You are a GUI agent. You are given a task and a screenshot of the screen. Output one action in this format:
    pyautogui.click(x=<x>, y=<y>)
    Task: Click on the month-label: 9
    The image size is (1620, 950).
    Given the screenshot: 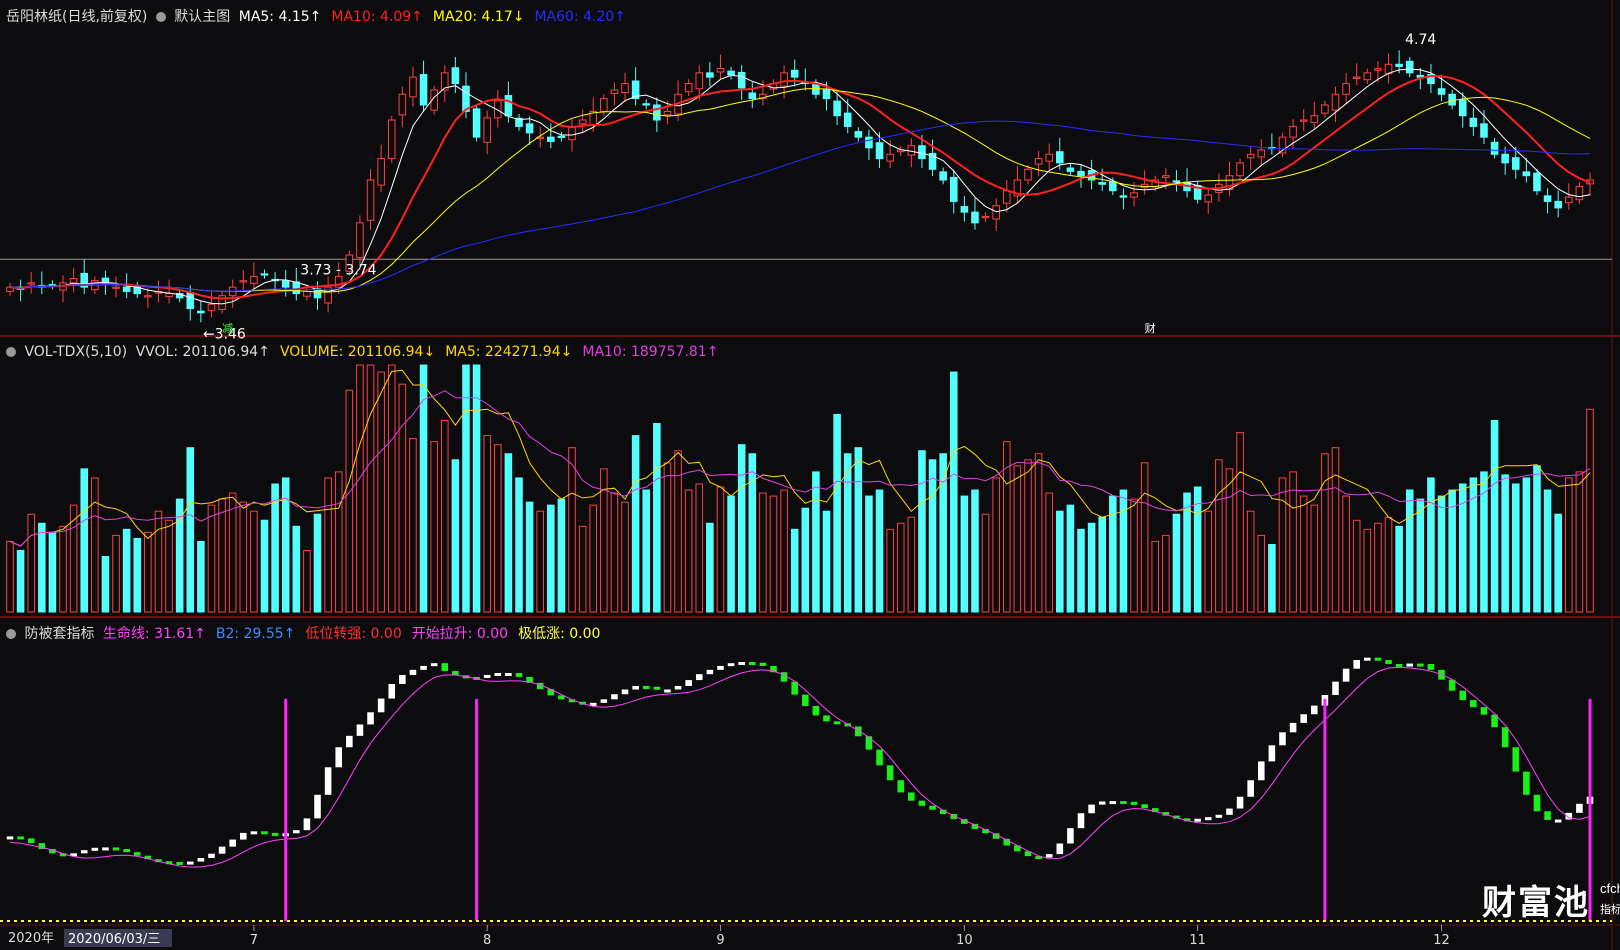 What is the action you would take?
    pyautogui.click(x=720, y=940)
    